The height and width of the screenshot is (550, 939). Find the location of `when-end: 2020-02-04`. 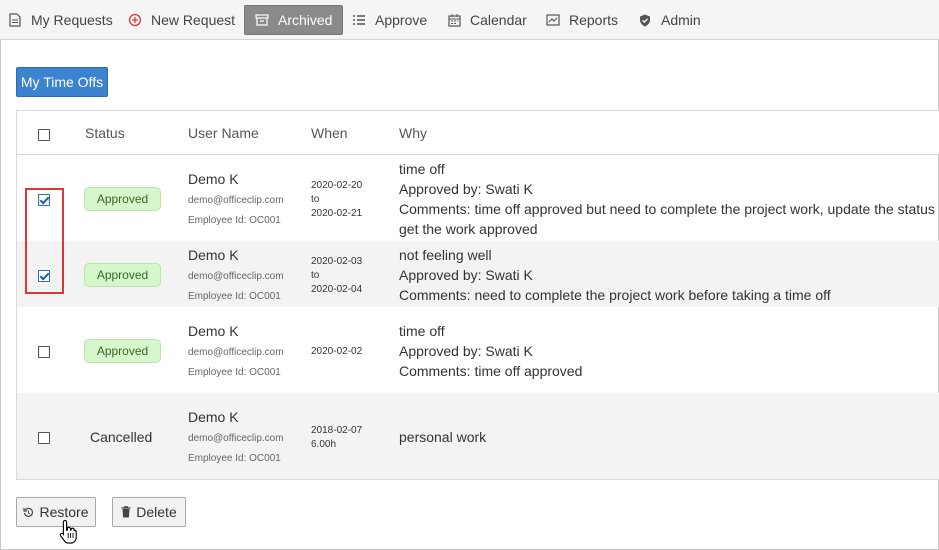

when-end: 2020-02-04 is located at coordinates (337, 289).